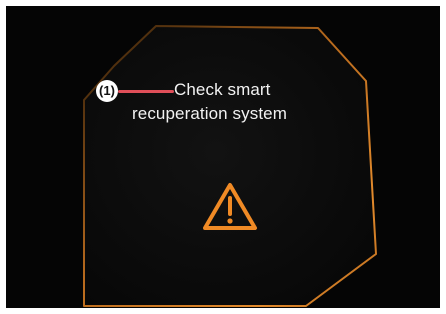  I want to click on message-line-2: recuperation system, so click(209, 113).